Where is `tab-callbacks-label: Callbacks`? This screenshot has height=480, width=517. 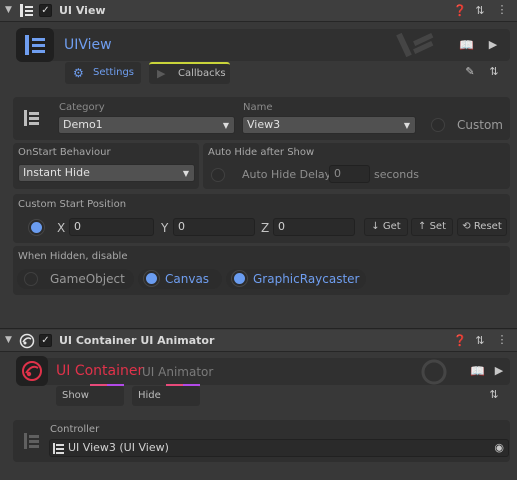
tab-callbacks-label: Callbacks is located at coordinates (202, 73).